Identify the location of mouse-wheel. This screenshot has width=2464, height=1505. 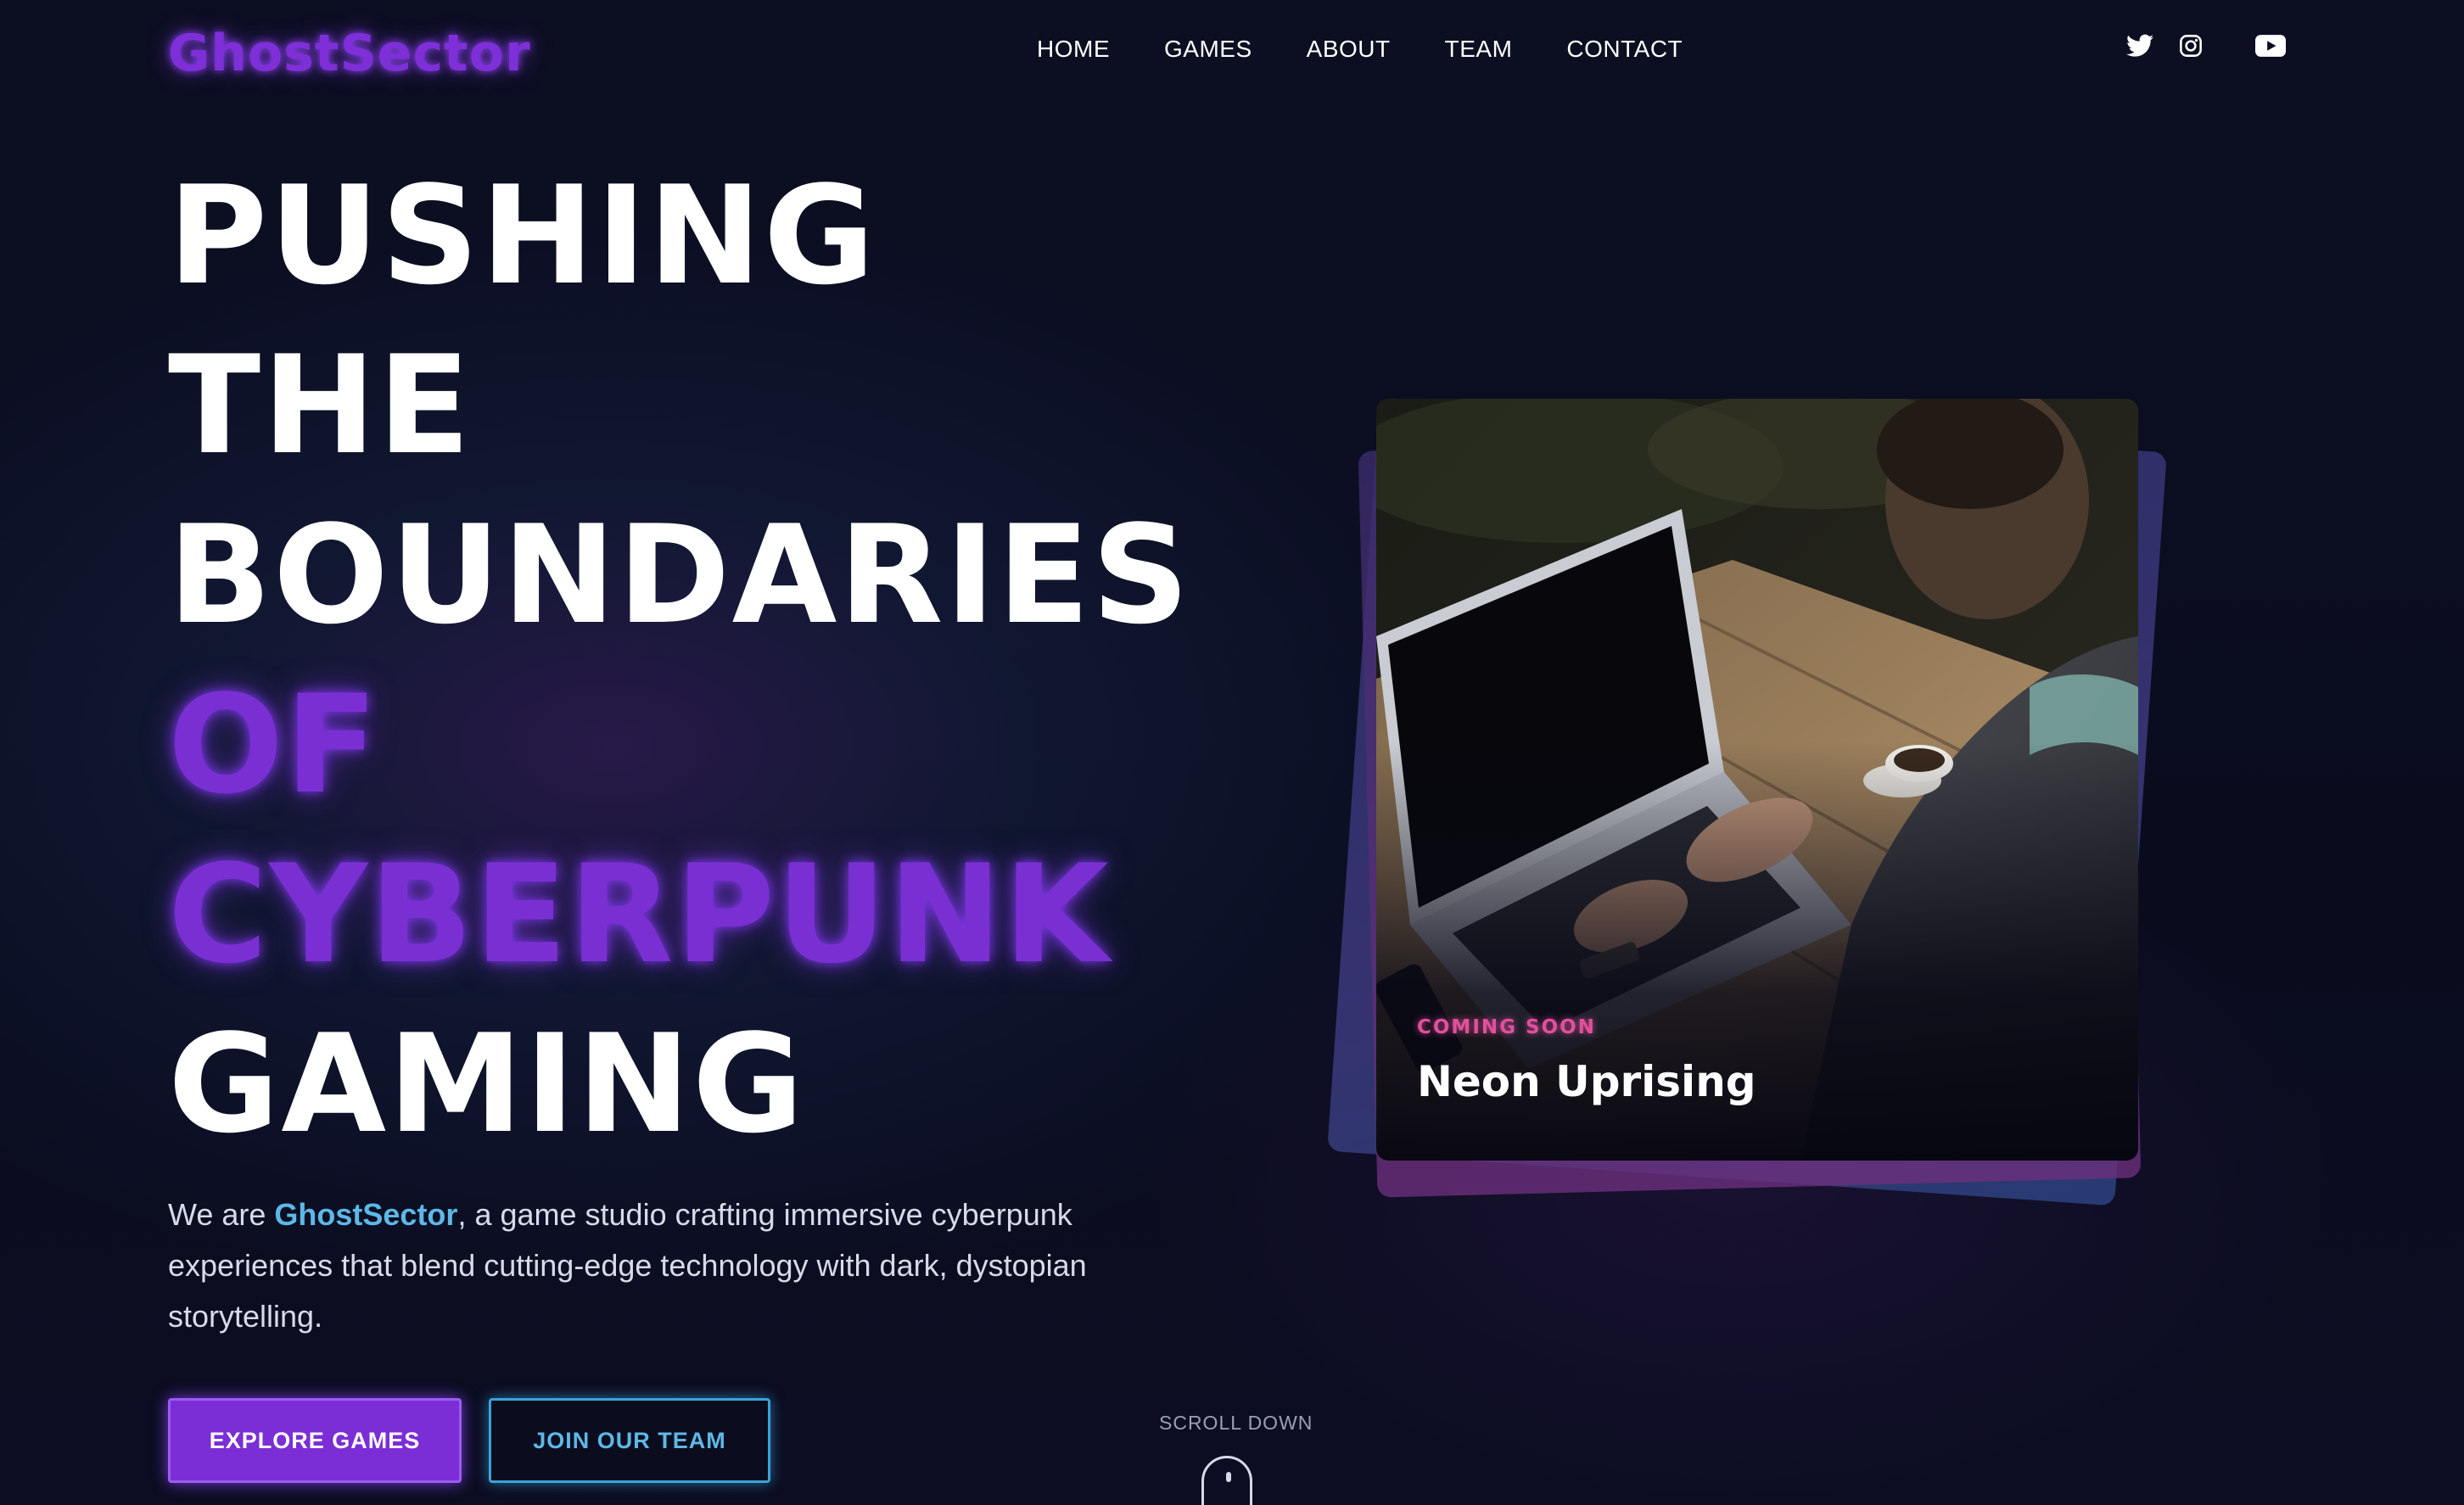
(1228, 1477).